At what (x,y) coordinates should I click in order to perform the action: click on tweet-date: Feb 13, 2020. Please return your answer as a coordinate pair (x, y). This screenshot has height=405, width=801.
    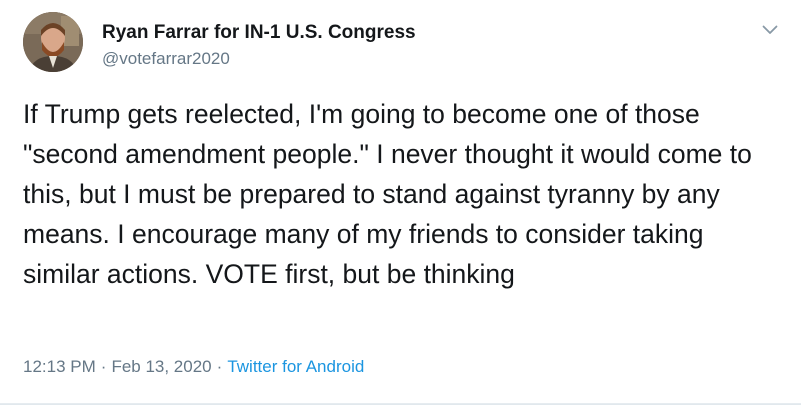
    Looking at the image, I should click on (161, 366).